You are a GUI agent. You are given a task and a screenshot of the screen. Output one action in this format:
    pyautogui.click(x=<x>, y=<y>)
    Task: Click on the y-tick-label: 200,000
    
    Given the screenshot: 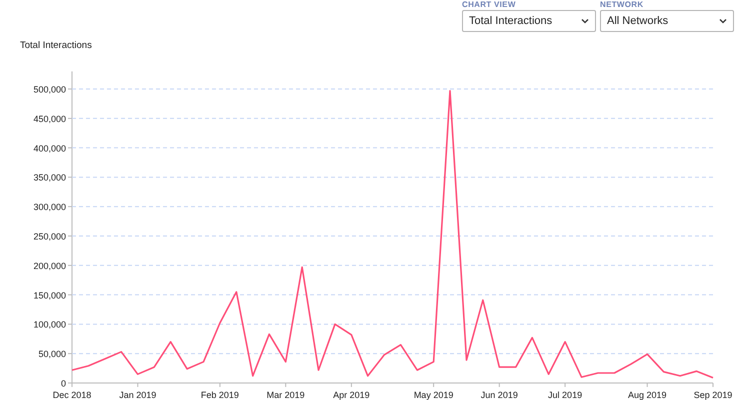 What is the action you would take?
    pyautogui.click(x=49, y=265)
    